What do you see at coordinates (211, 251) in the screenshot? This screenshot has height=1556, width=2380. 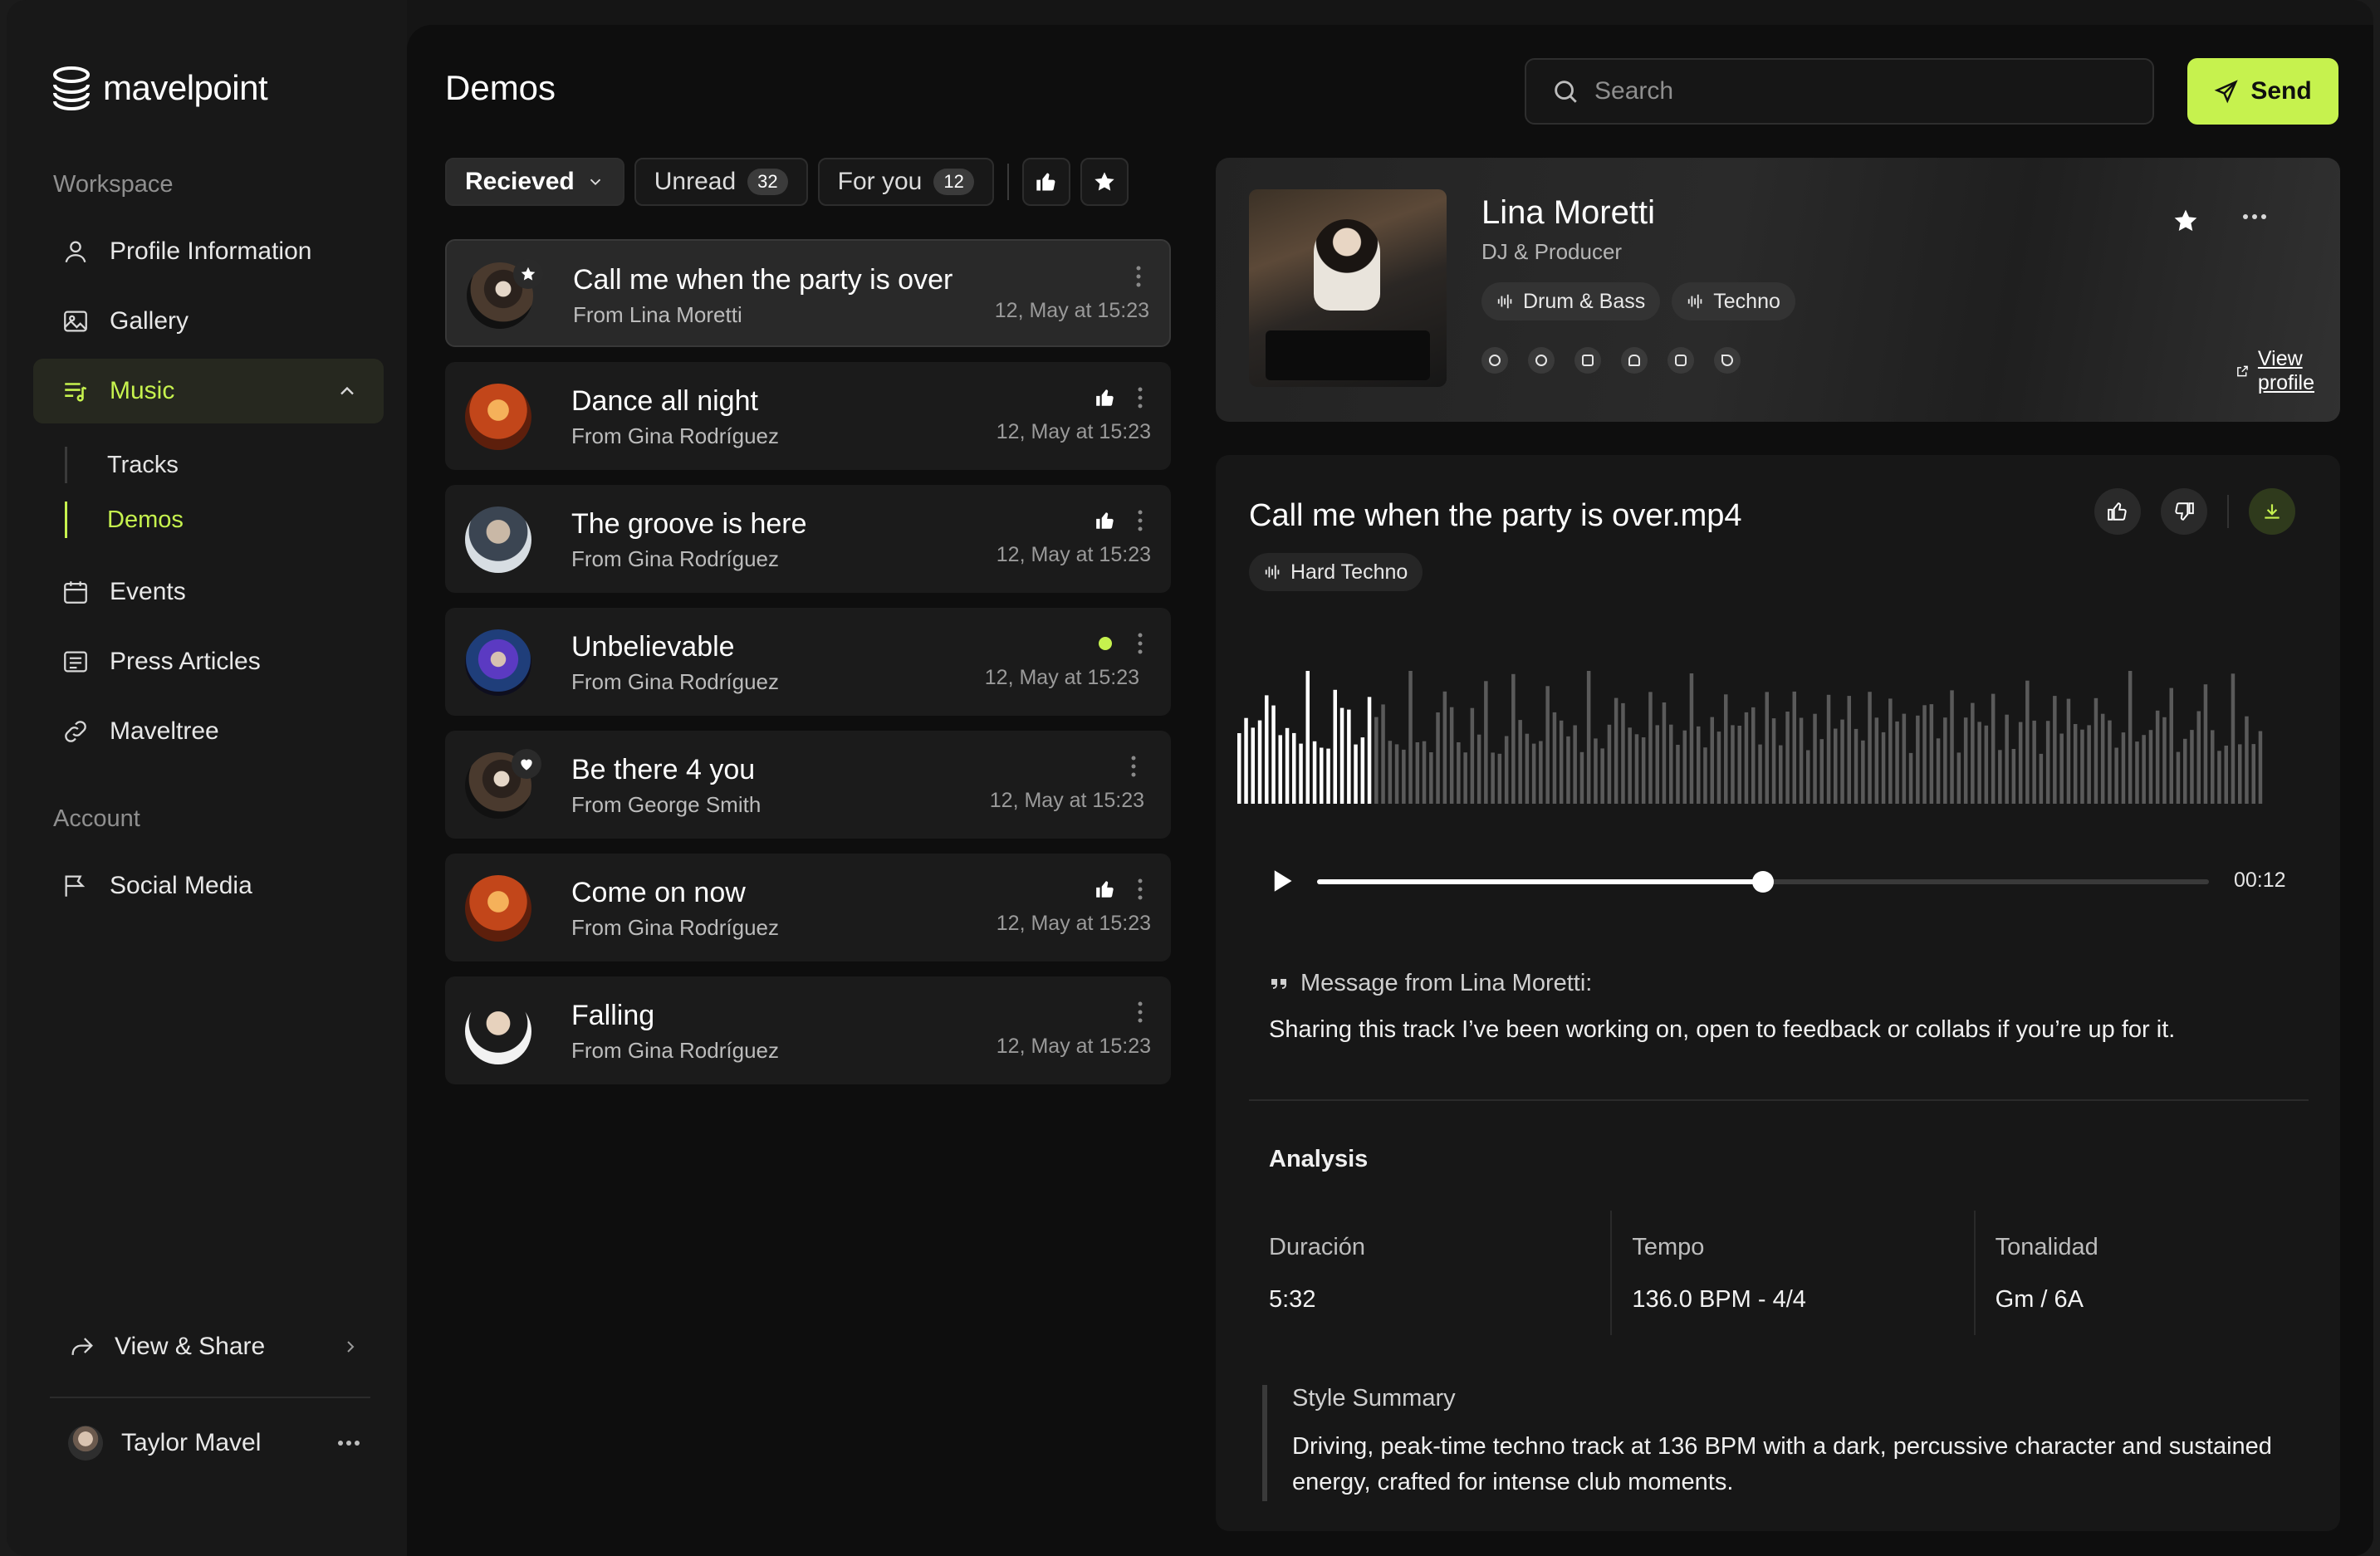 I see `sidebar-item-label: Profile Information` at bounding box center [211, 251].